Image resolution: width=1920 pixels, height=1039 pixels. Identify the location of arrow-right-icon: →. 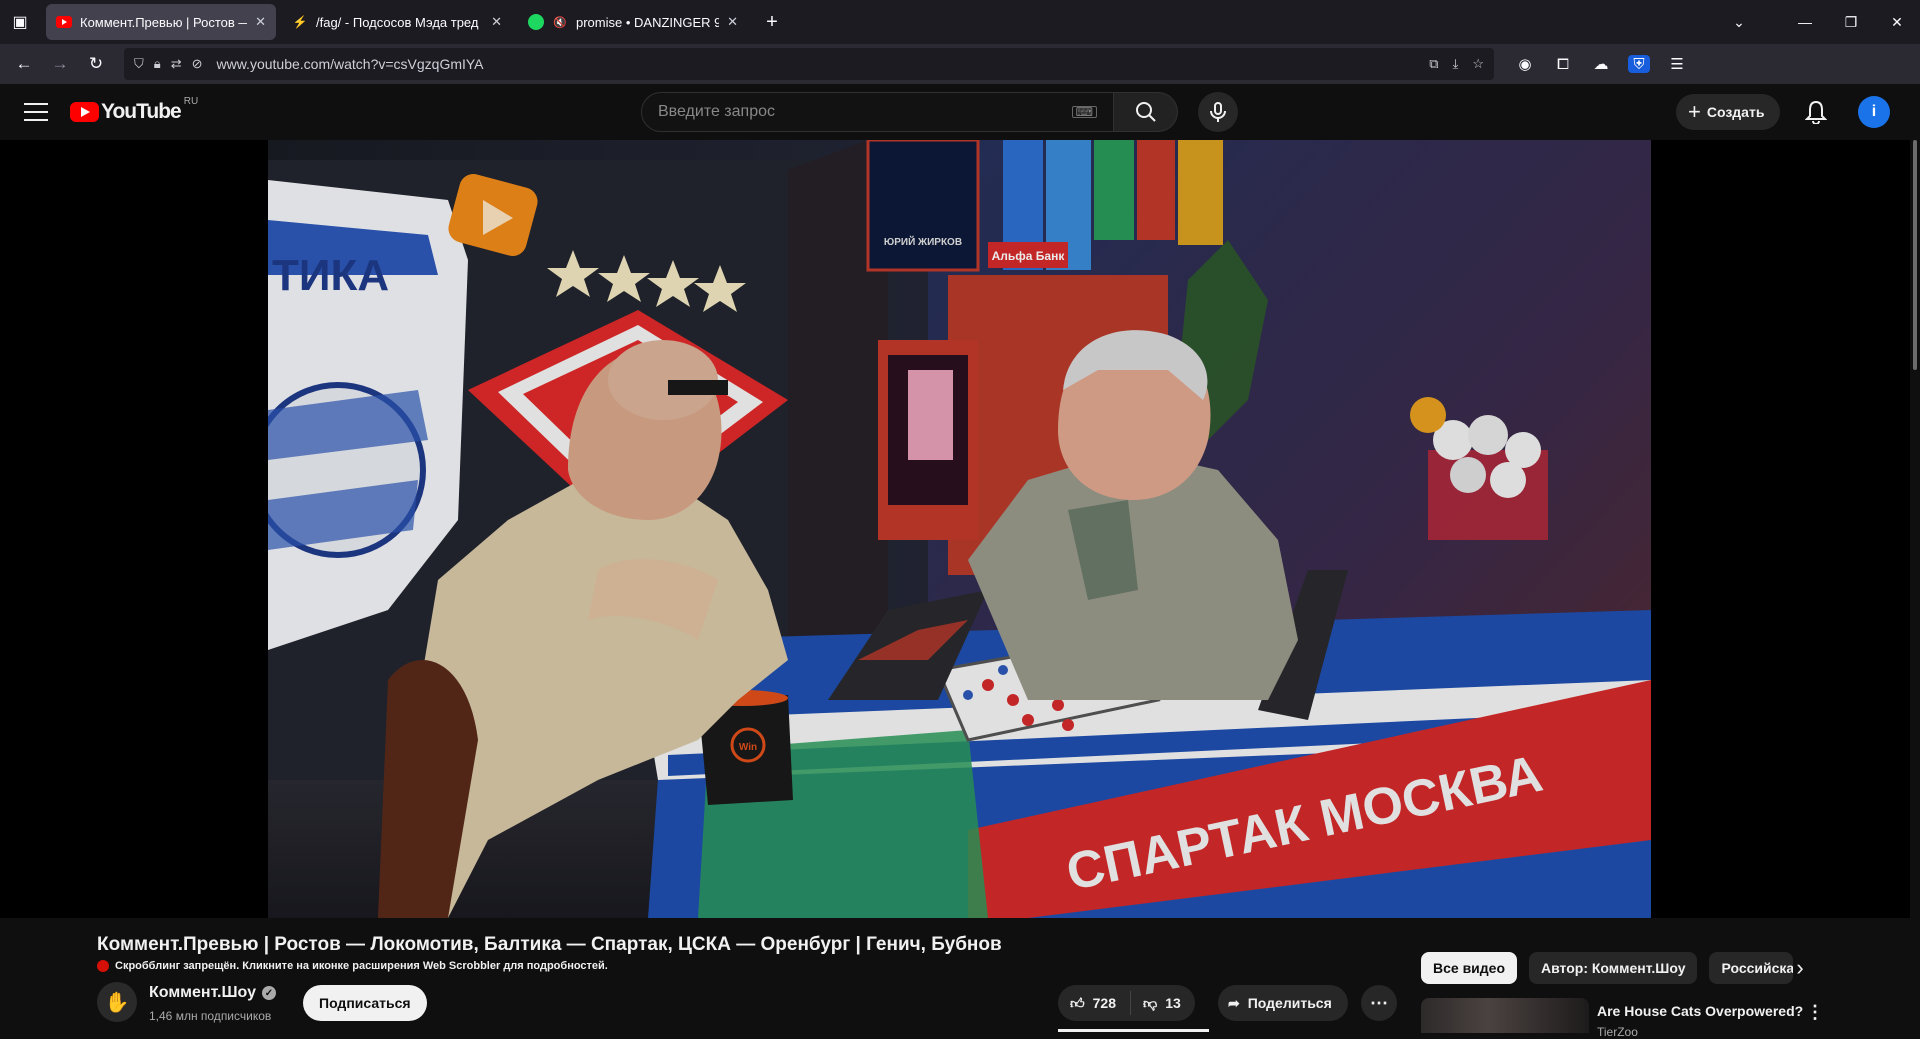
(60, 63).